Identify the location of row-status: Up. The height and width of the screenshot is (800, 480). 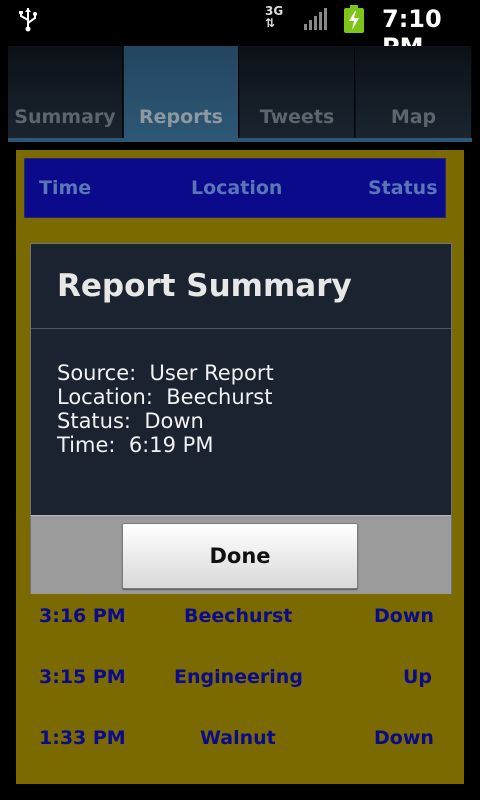
(418, 677).